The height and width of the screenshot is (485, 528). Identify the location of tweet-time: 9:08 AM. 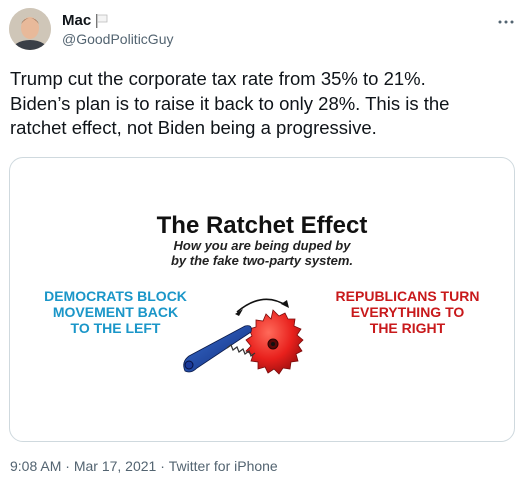
(35, 466).